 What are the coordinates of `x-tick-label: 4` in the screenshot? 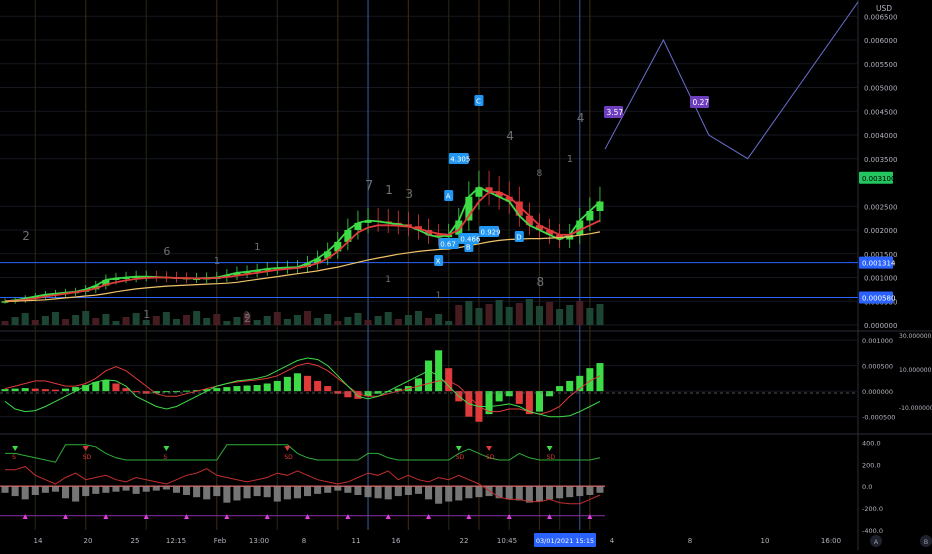 It's located at (612, 541).